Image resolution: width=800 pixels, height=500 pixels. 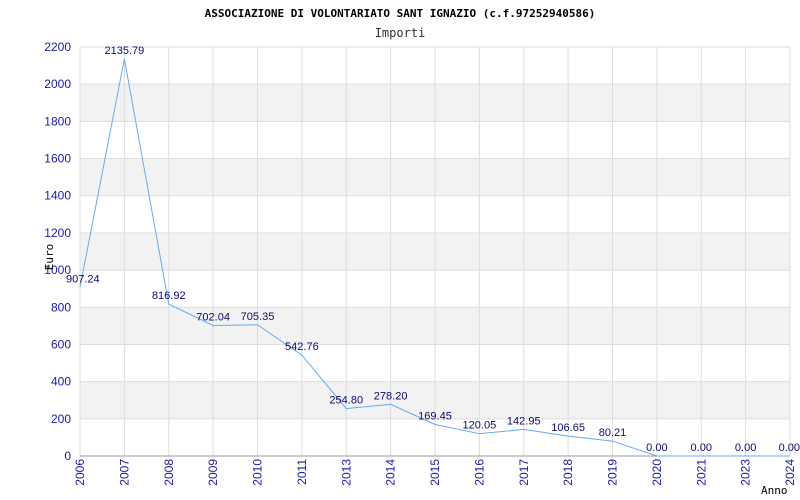 What do you see at coordinates (57, 84) in the screenshot?
I see `y-tick-label: 2000` at bounding box center [57, 84].